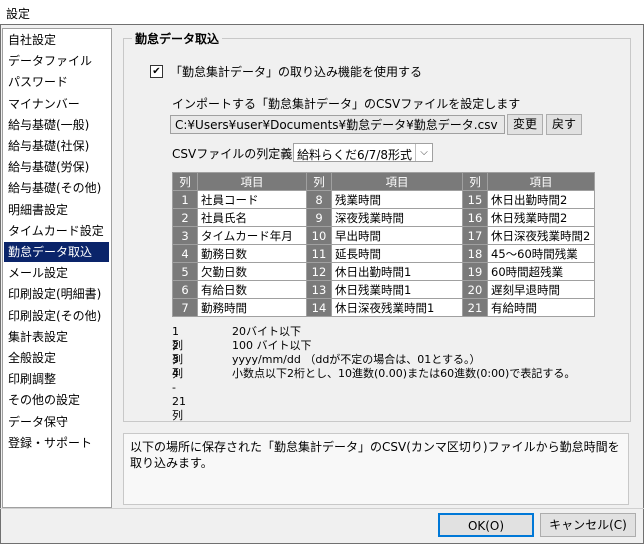  What do you see at coordinates (541, 217) in the screenshot?
I see `item-name-cell: 休日残業時間2` at bounding box center [541, 217].